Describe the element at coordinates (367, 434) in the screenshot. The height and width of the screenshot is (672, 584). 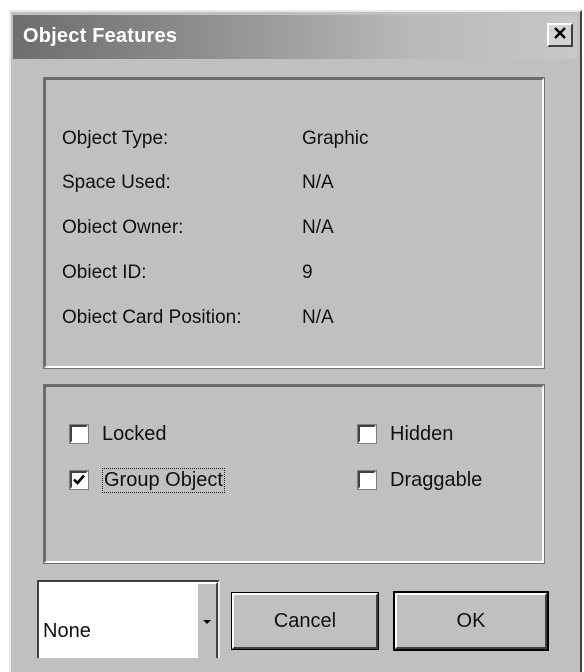
I see `hidden-checkbox-box` at that location.